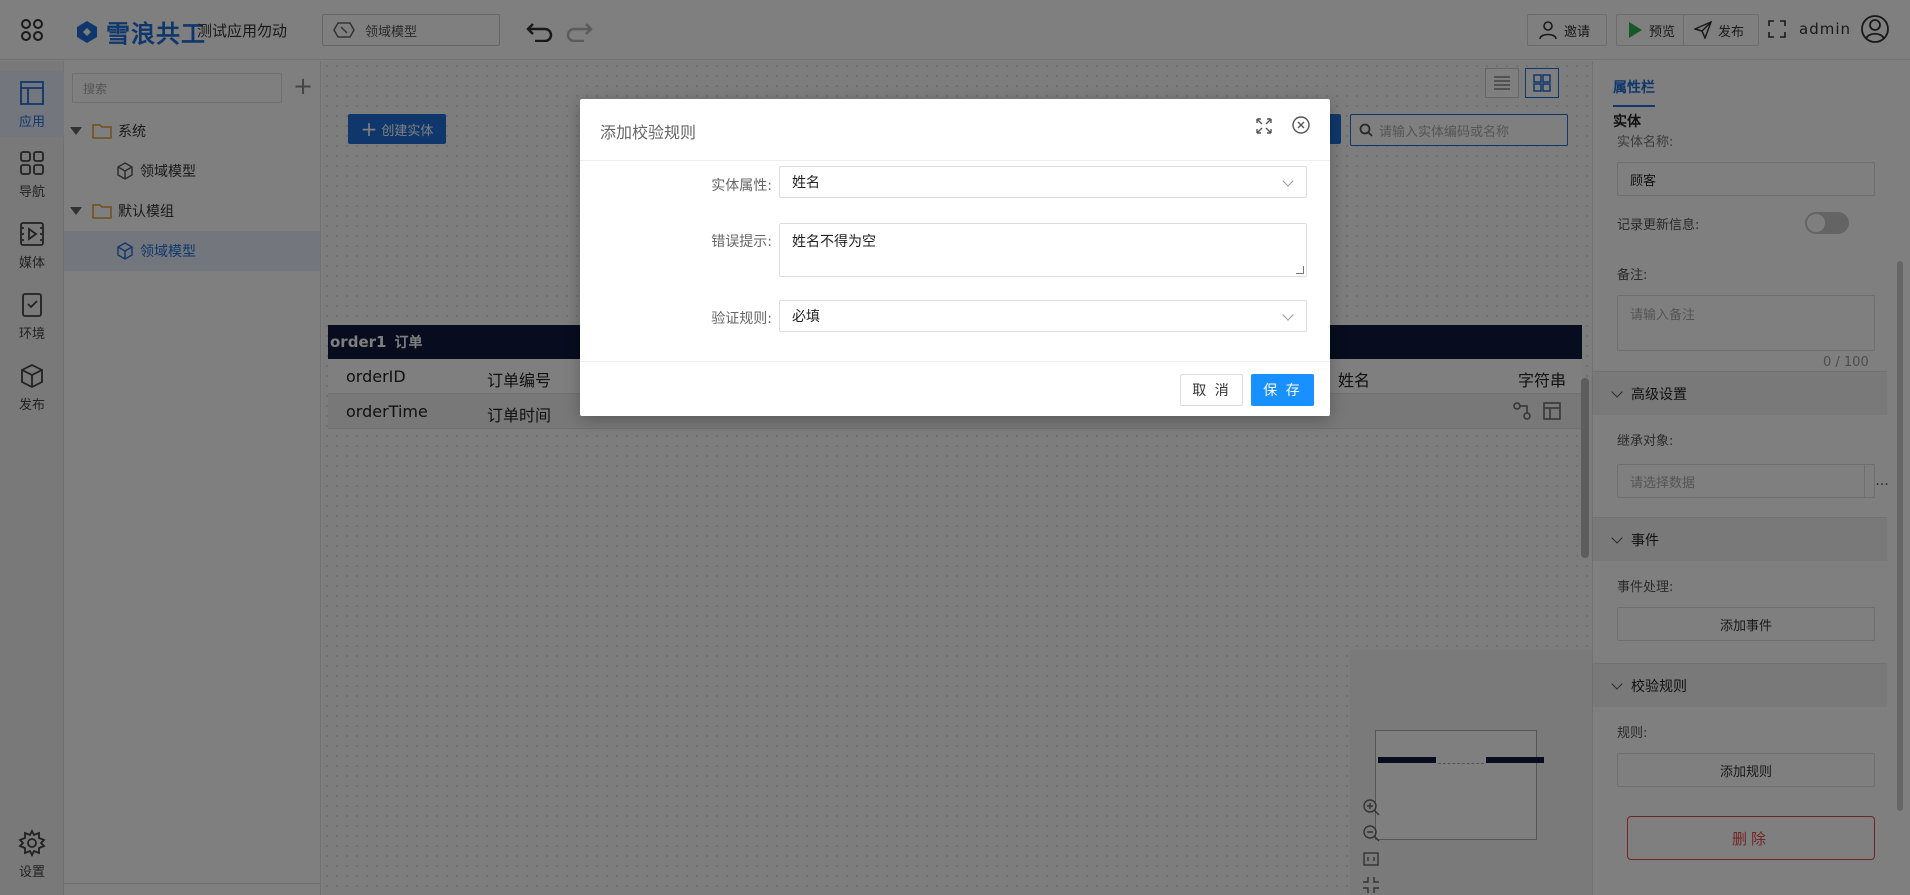 The height and width of the screenshot is (895, 1910). What do you see at coordinates (1300, 270) in the screenshot?
I see `resize-handle-icon` at bounding box center [1300, 270].